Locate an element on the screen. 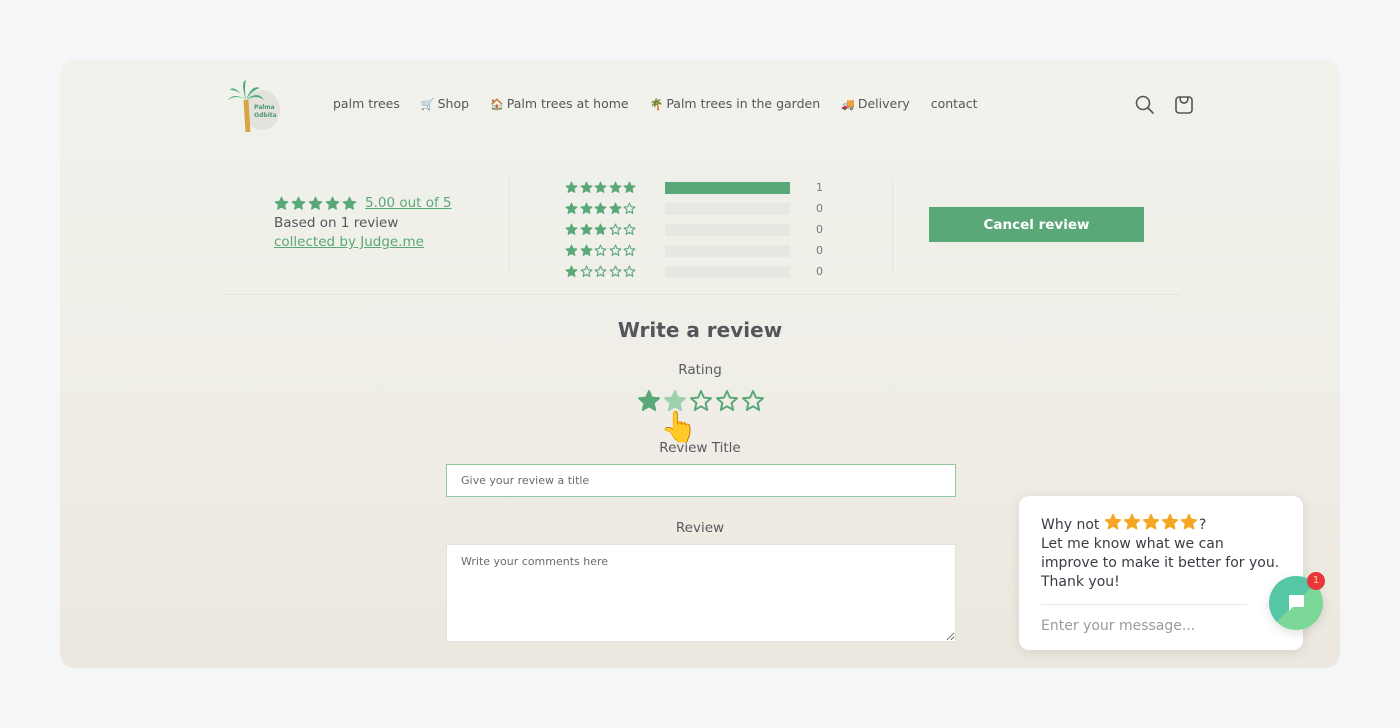 This screenshot has height=728, width=1400. nav-item-shop: 🛒 Shop is located at coordinates (445, 103).